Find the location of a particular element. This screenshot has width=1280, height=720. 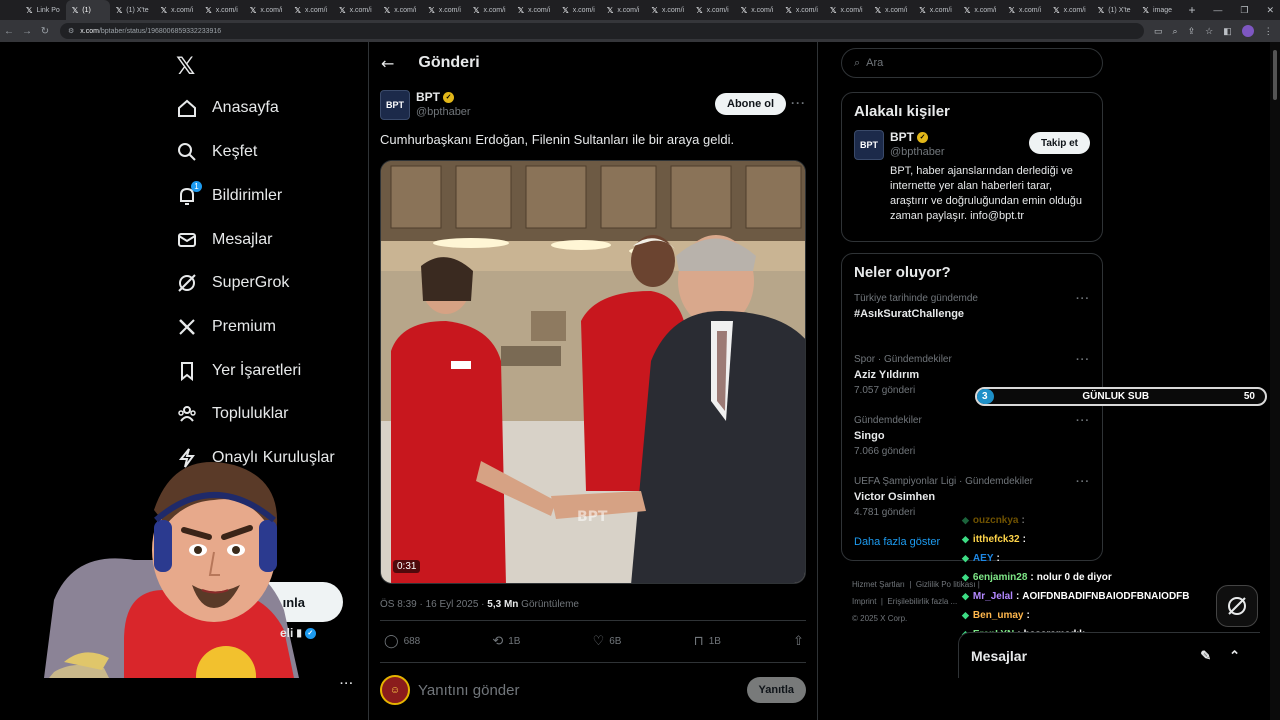

footer-link: Imprint is located at coordinates (864, 601).